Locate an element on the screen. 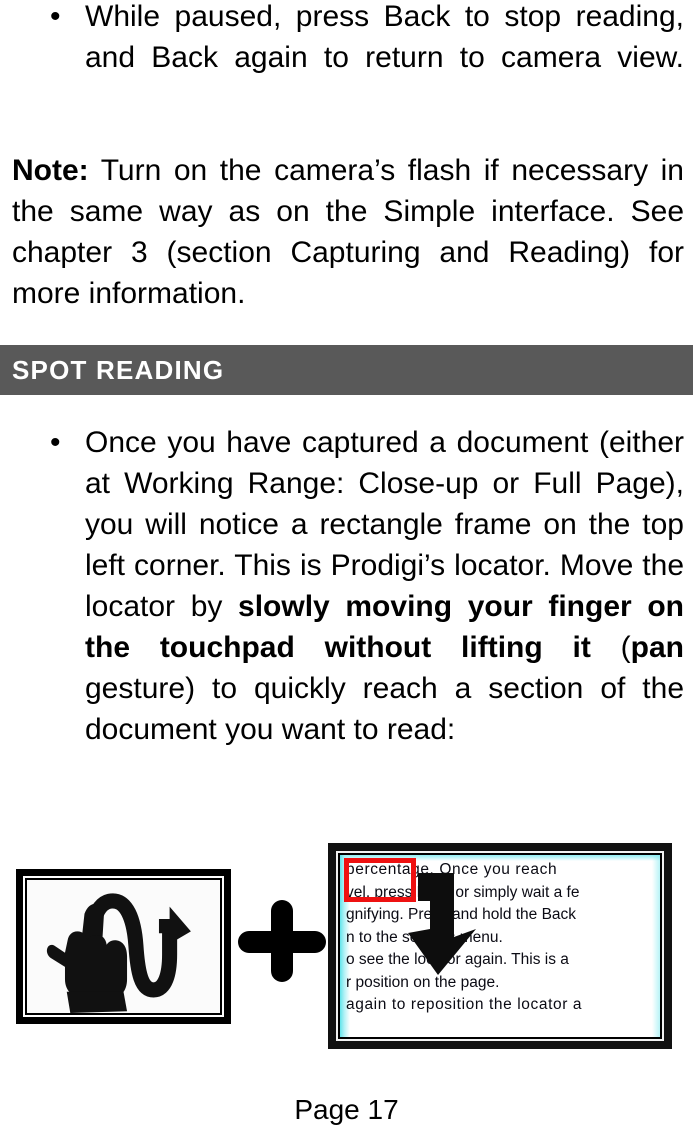  plus-vertical-bar is located at coordinates (282, 941).